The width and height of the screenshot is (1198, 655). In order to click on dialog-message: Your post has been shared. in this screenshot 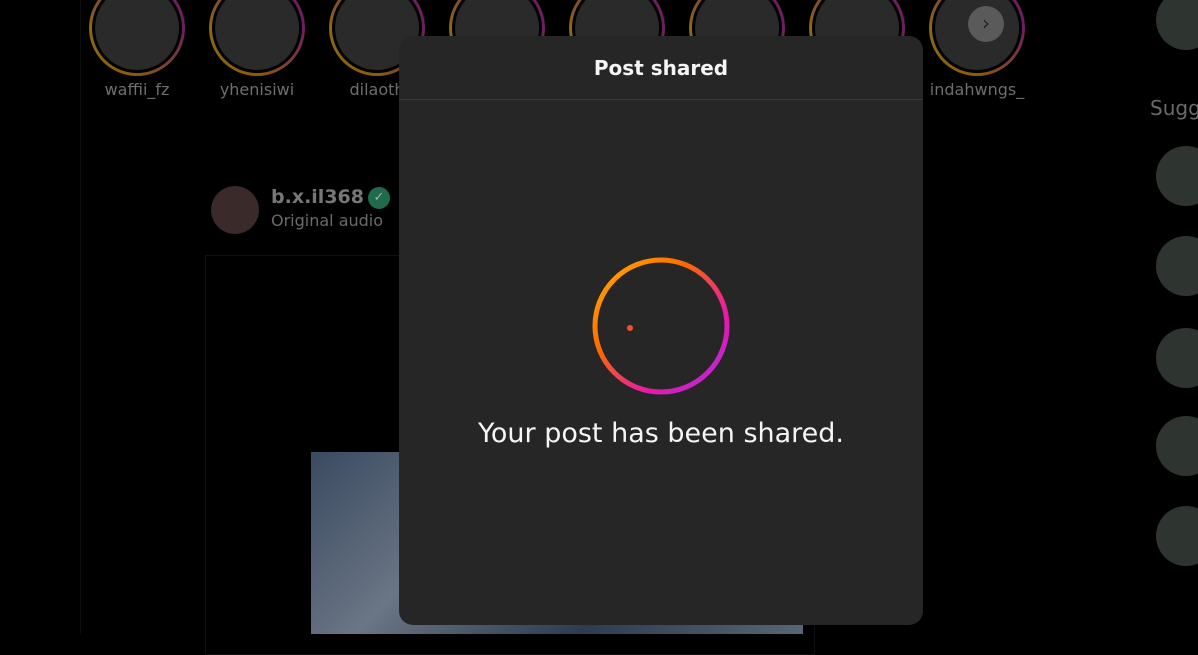, I will do `click(661, 433)`.